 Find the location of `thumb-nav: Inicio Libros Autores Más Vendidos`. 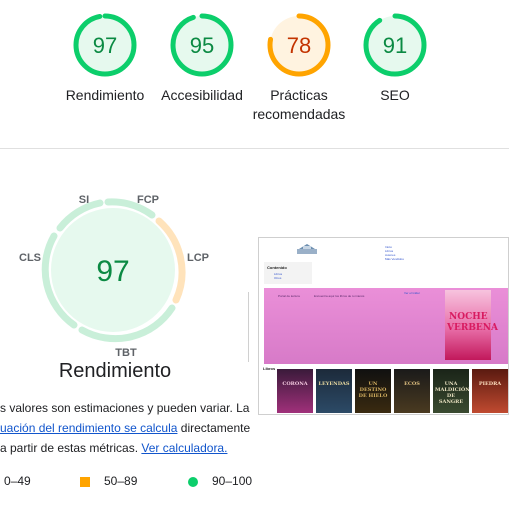

thumb-nav: Inicio Libros Autores Más Vendidos is located at coordinates (394, 253).